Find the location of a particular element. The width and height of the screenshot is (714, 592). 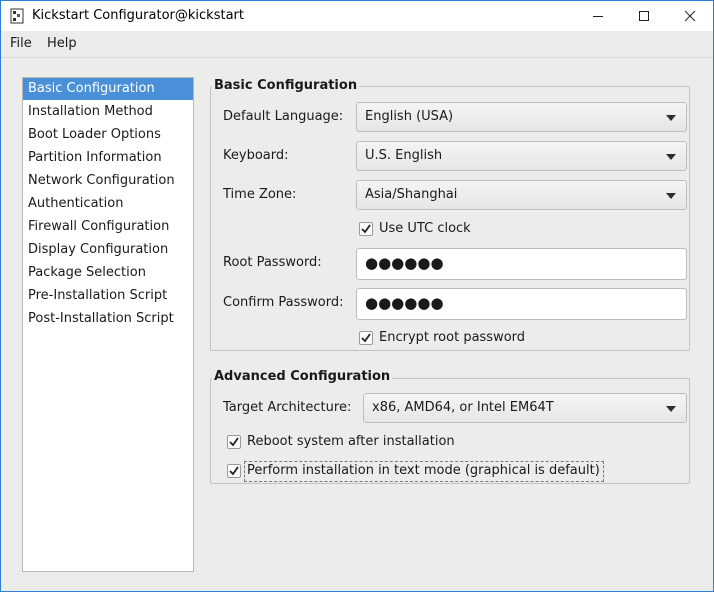

minimize-button is located at coordinates (598, 16).